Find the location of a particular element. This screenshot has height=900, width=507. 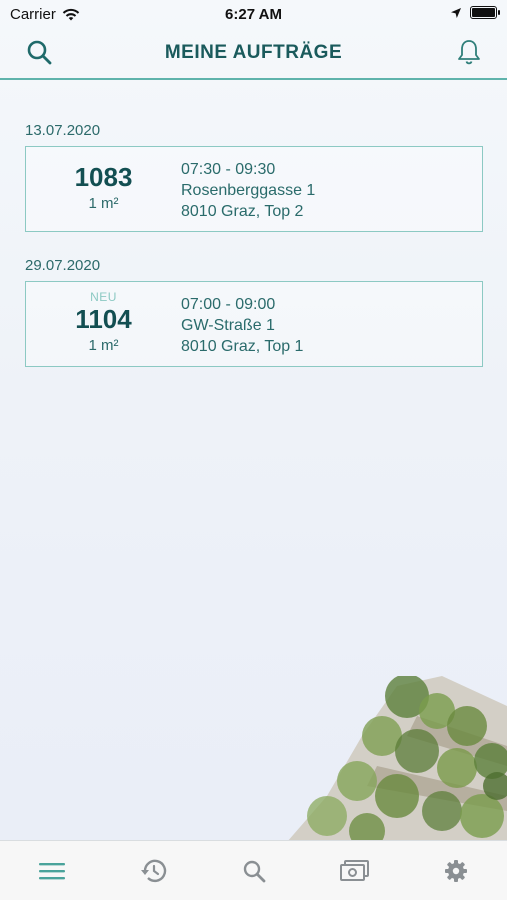

history-icon is located at coordinates (154, 871).